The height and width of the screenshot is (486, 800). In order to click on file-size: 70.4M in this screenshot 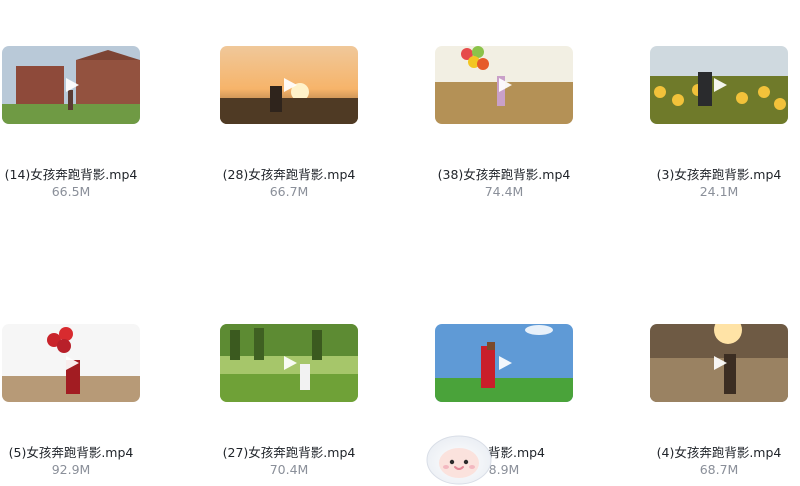, I will do `click(289, 469)`.